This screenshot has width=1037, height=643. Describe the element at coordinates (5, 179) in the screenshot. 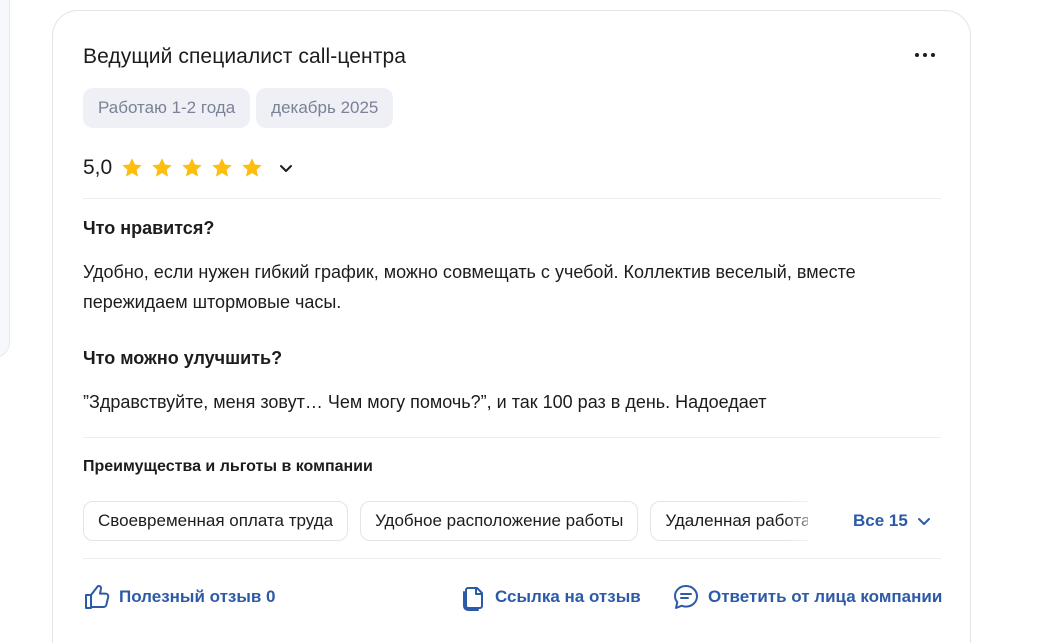

I see `side-panel` at that location.